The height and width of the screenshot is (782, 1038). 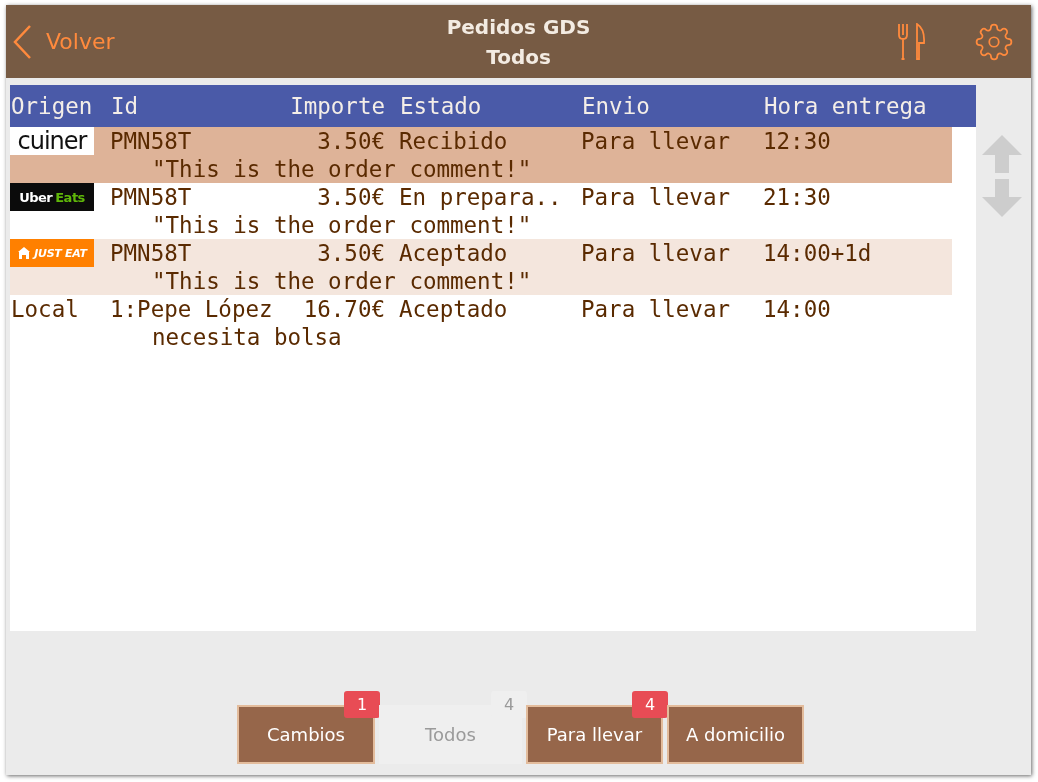 I want to click on screen-subtitle: Todos, so click(x=518, y=57).